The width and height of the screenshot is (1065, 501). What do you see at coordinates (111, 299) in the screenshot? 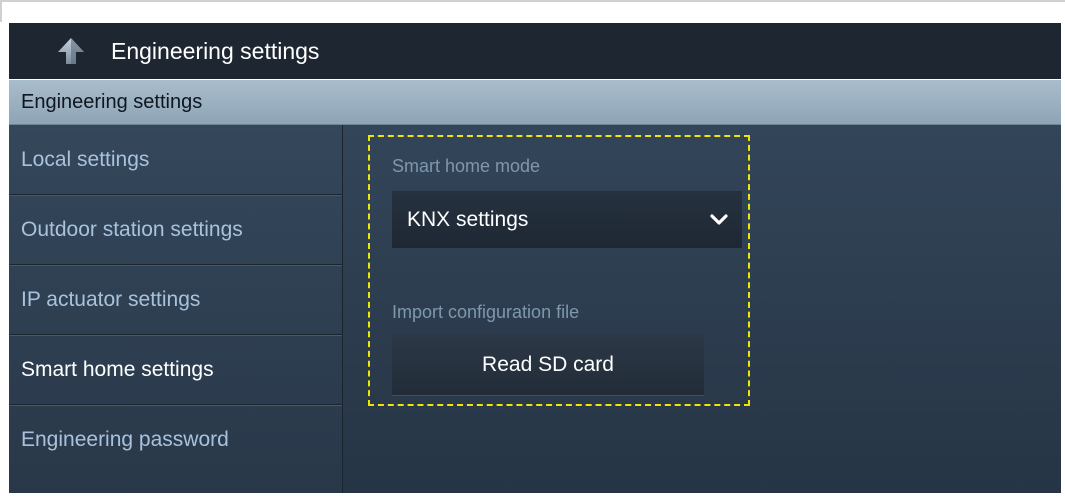
I see `sidebar-item-label: IP actuator settings` at bounding box center [111, 299].